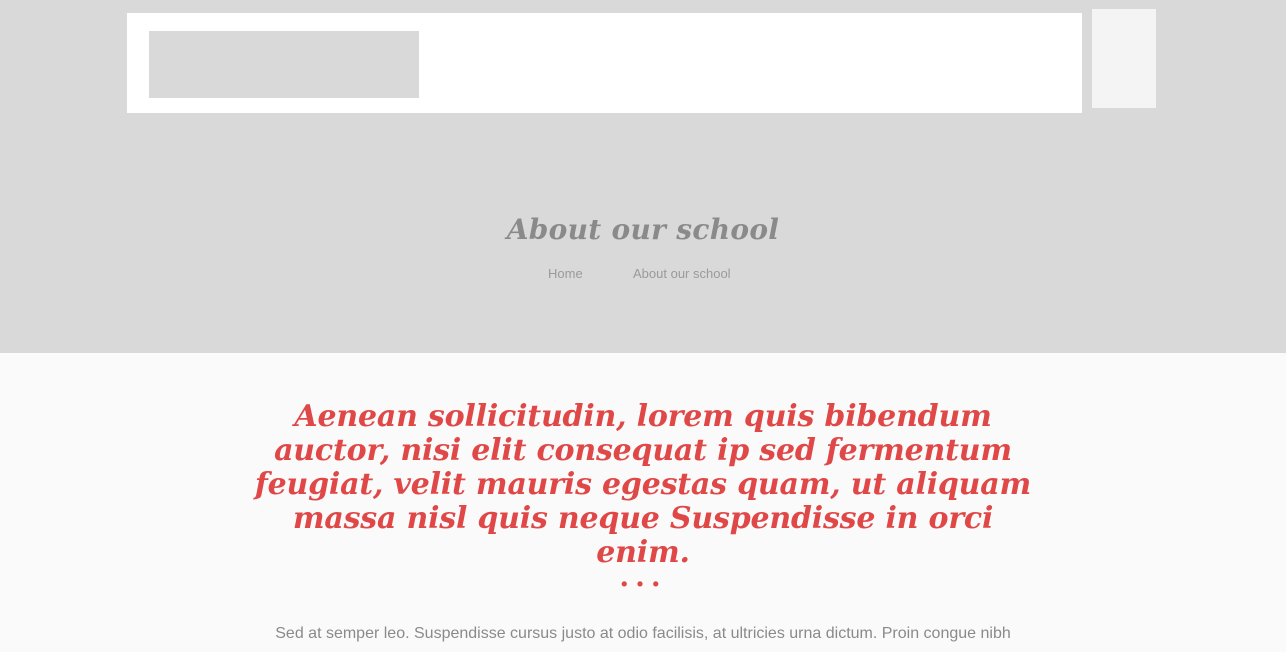 The image size is (1286, 652). I want to click on page-title: About our school, so click(643, 229).